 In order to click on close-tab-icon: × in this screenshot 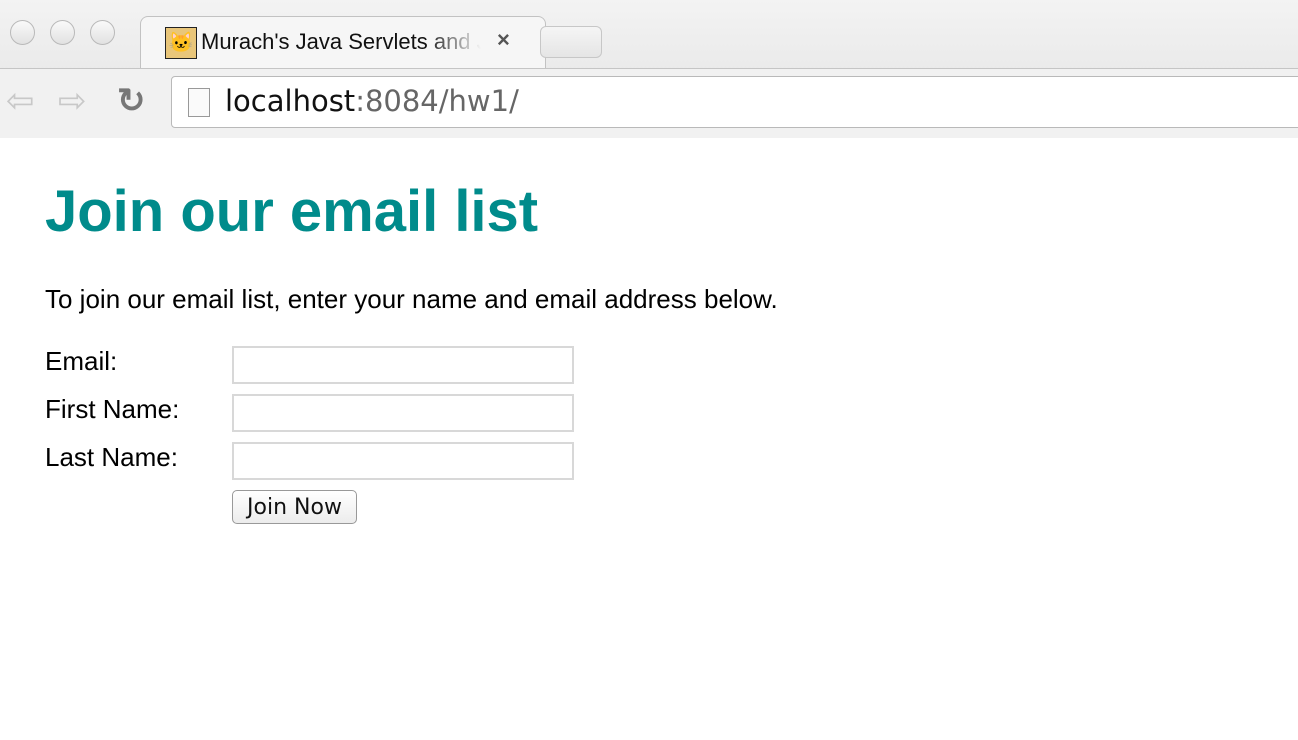, I will do `click(503, 40)`.